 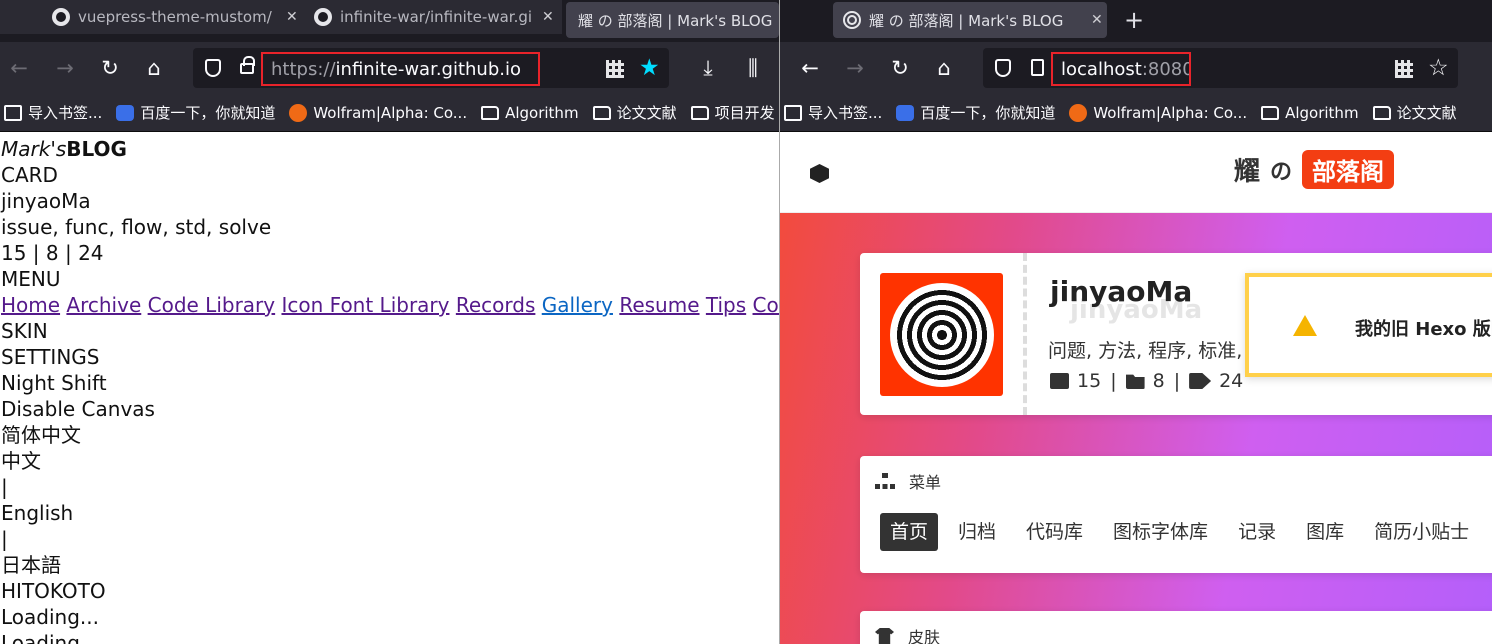 I want to click on link-cover: Cover, so click(x=766, y=305).